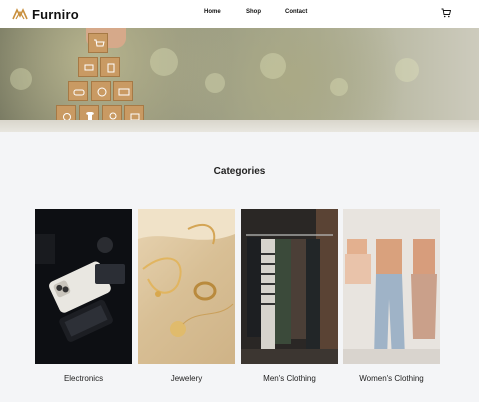  Describe the element at coordinates (55, 14) in the screenshot. I see `brand-name: Furniro` at that location.